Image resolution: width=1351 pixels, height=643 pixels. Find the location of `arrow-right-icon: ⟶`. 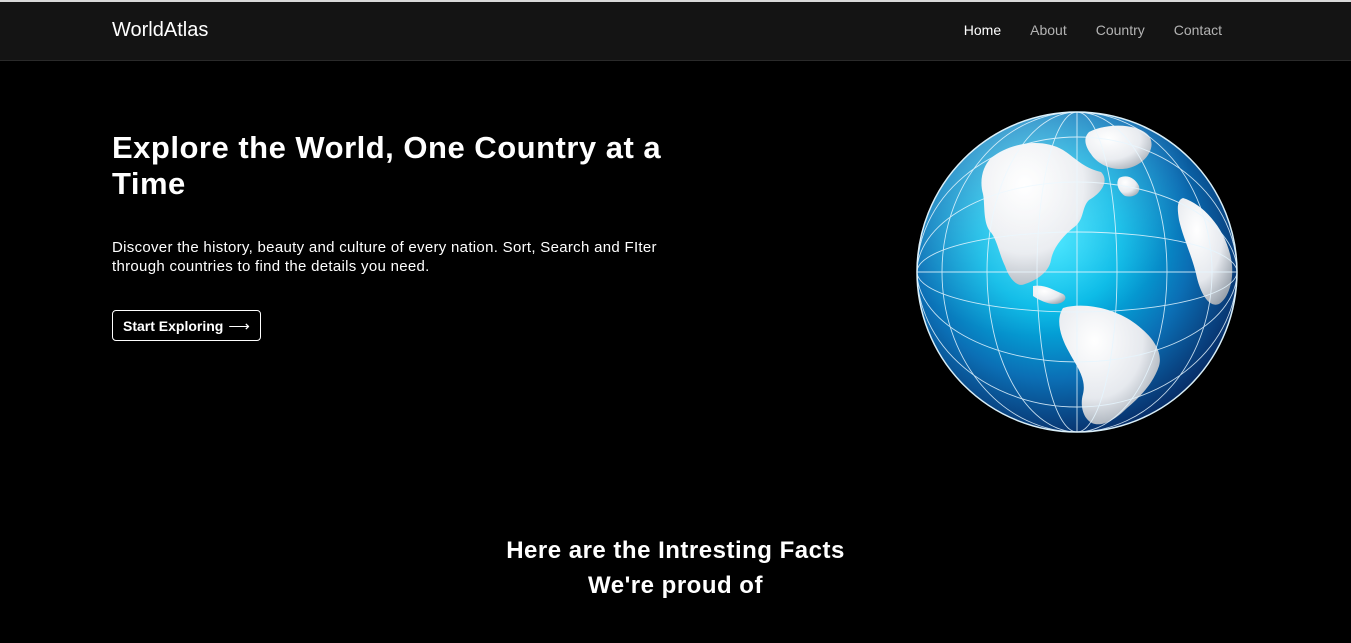

arrow-right-icon: ⟶ is located at coordinates (239, 326).